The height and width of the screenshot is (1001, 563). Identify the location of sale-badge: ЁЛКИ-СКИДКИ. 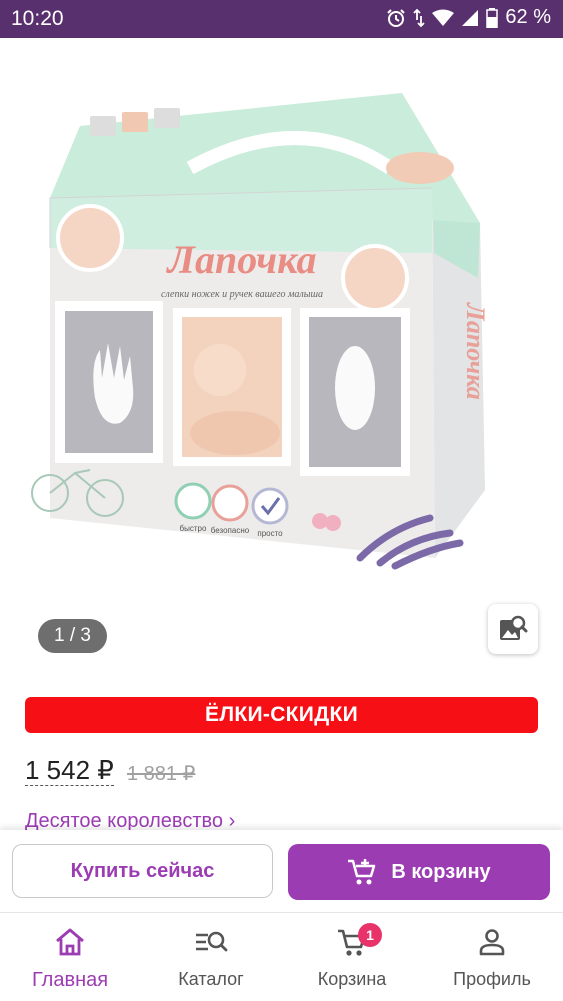
(281, 715).